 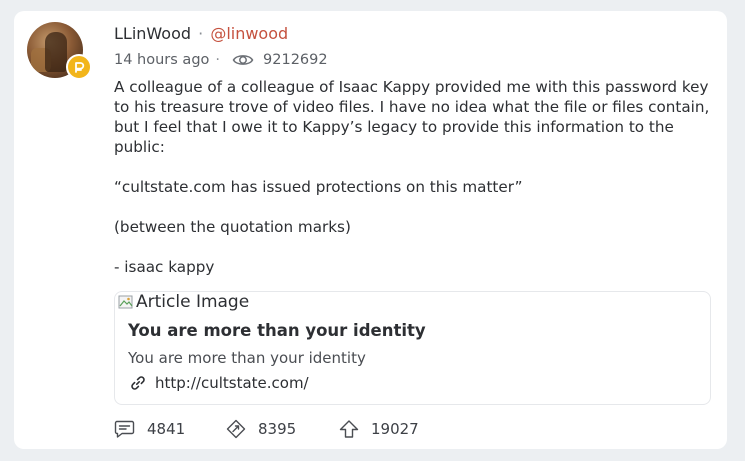 I want to click on verified-badge-icon, so click(x=79, y=67).